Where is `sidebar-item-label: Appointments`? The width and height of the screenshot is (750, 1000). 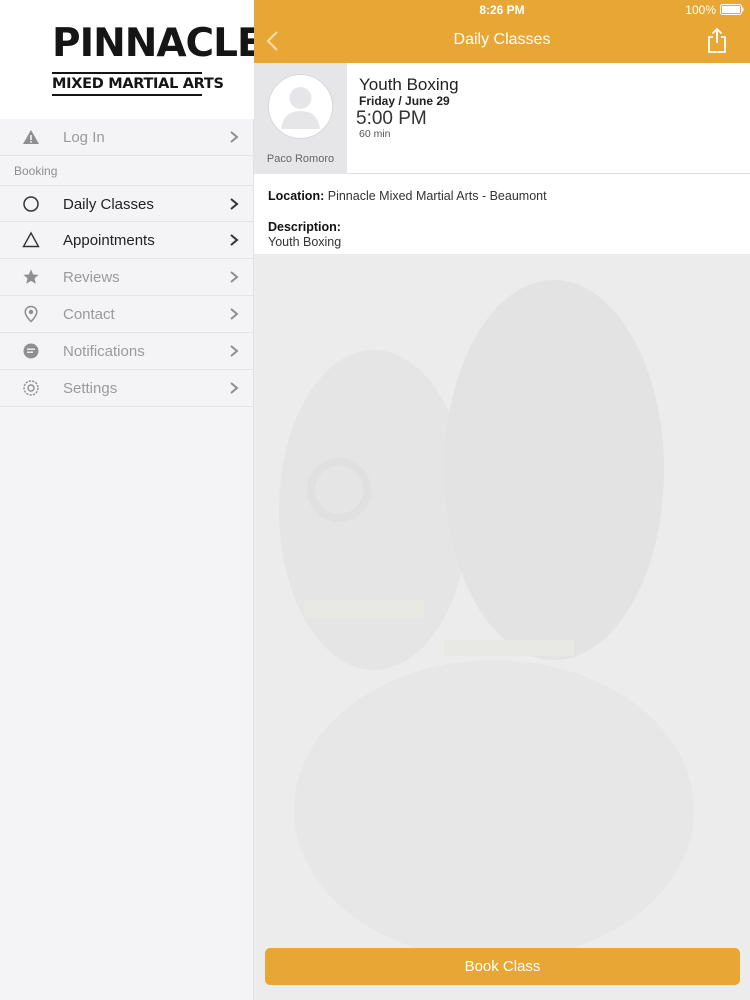 sidebar-item-label: Appointments is located at coordinates (109, 240).